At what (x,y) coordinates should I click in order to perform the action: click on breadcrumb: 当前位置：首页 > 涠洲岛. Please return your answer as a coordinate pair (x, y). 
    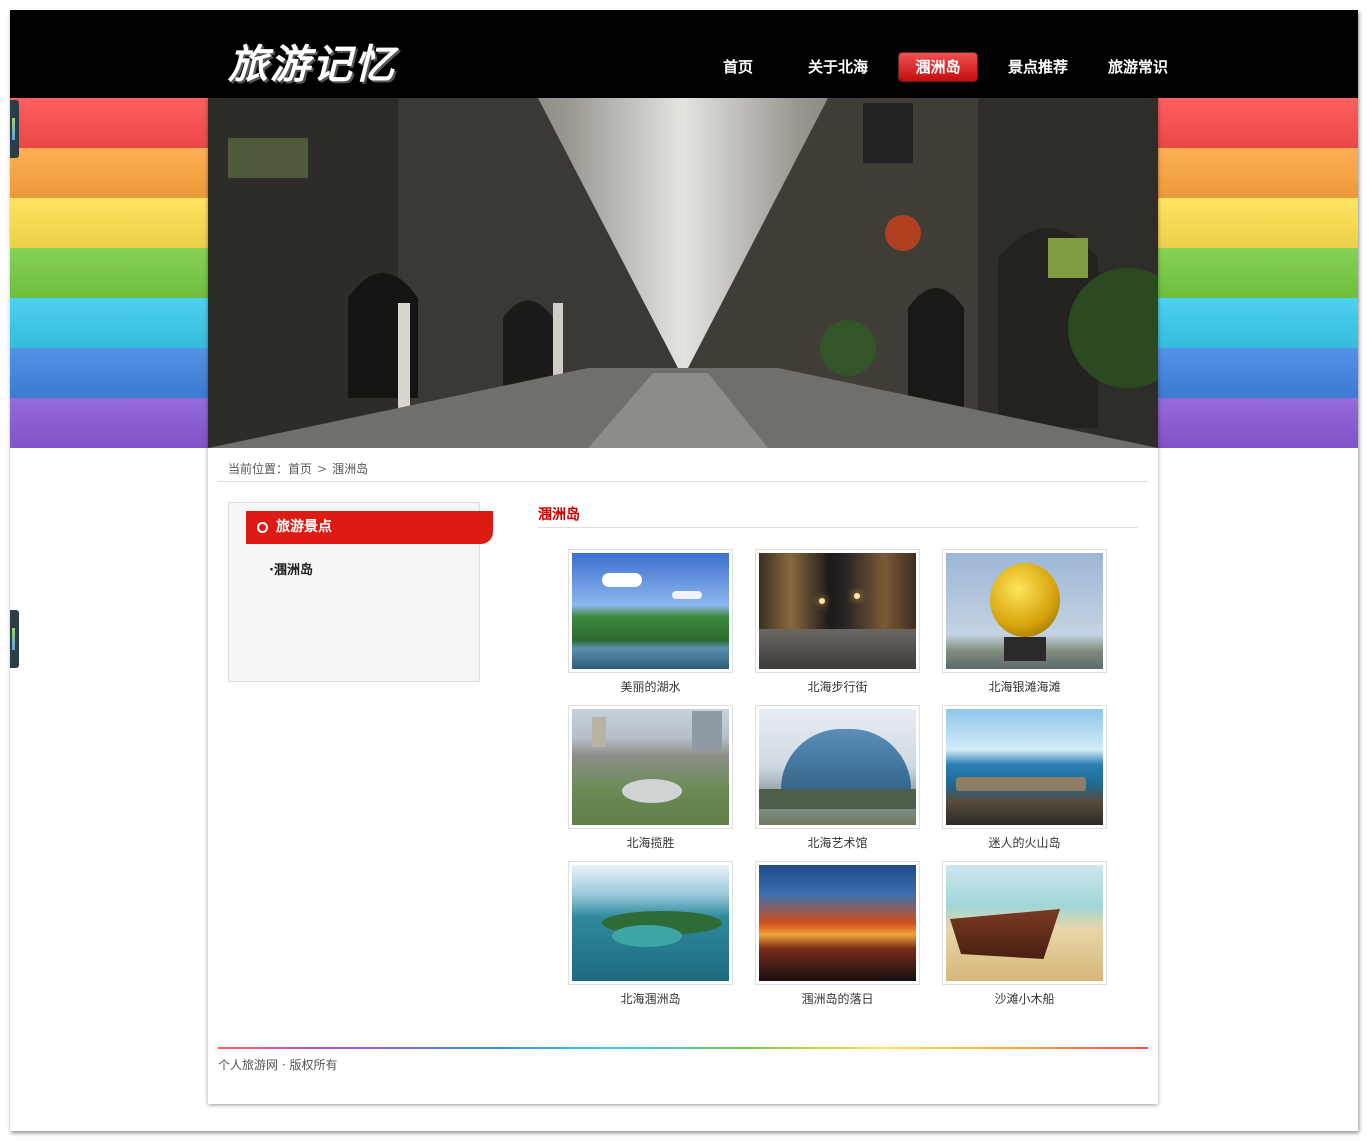
    Looking at the image, I should click on (298, 468).